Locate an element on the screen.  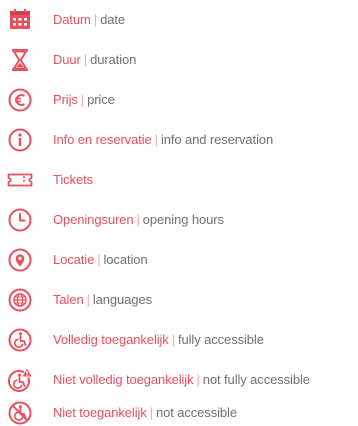
label-en: opening hours is located at coordinates (183, 219).